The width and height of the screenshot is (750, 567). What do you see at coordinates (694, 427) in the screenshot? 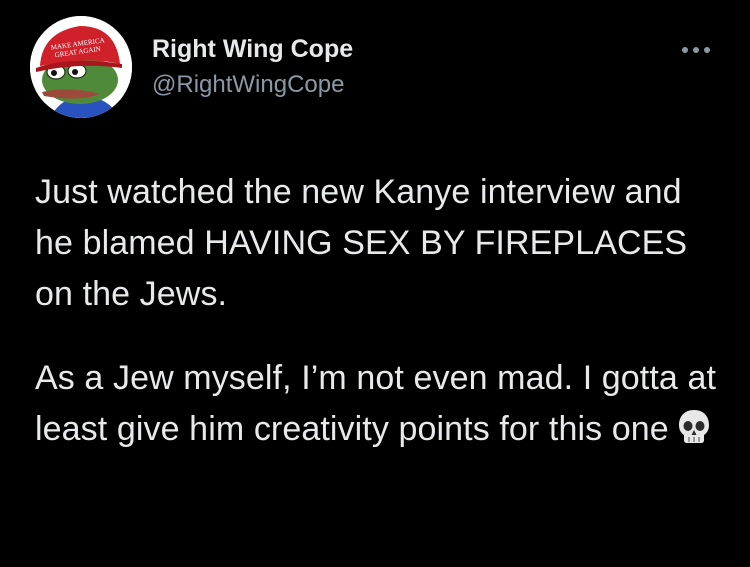
I see `skull-icon` at bounding box center [694, 427].